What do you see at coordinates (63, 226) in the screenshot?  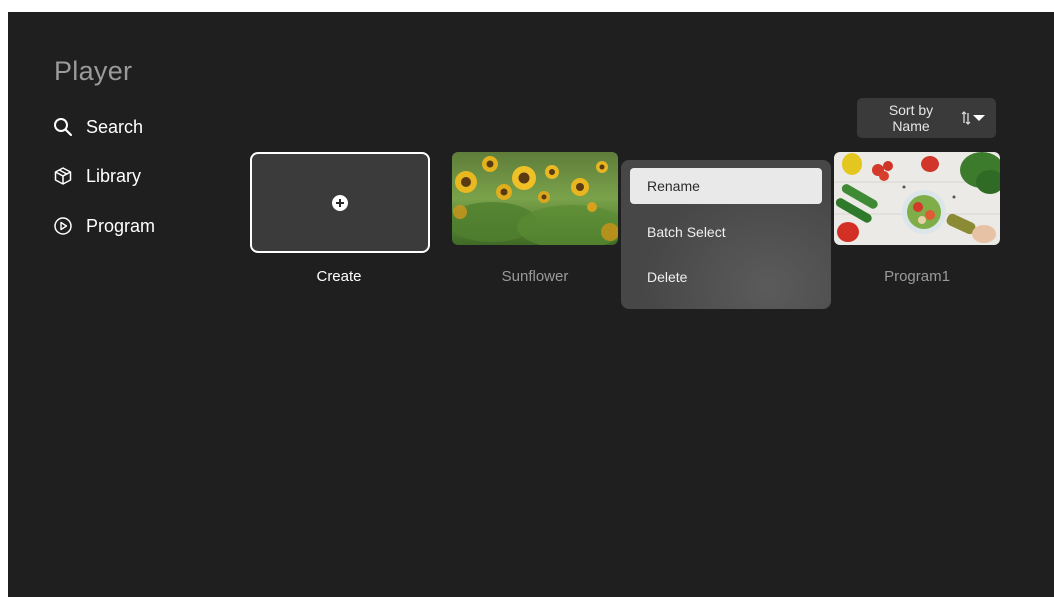 I see `program-icon` at bounding box center [63, 226].